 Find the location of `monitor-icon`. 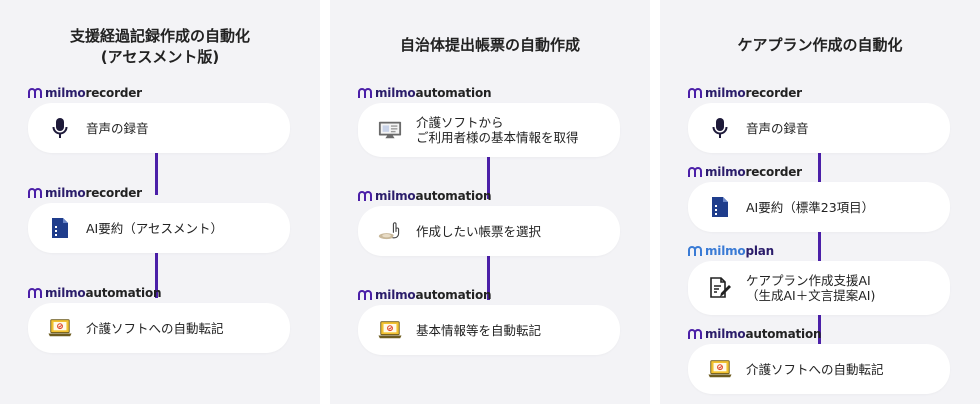

monitor-icon is located at coordinates (390, 130).